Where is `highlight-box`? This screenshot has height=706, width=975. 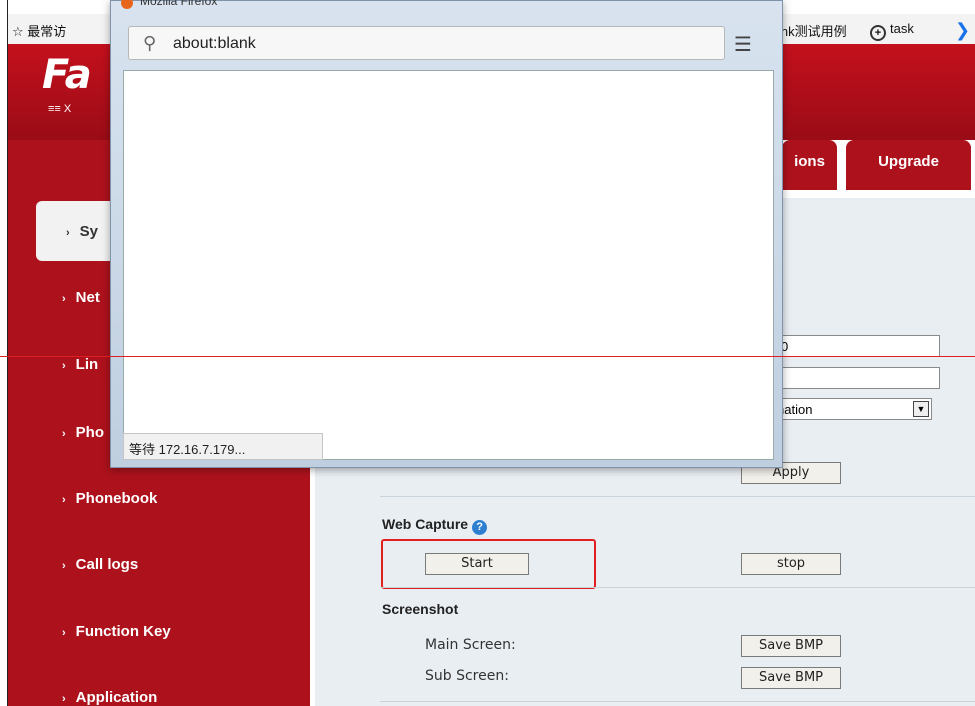
highlight-box is located at coordinates (488, 564).